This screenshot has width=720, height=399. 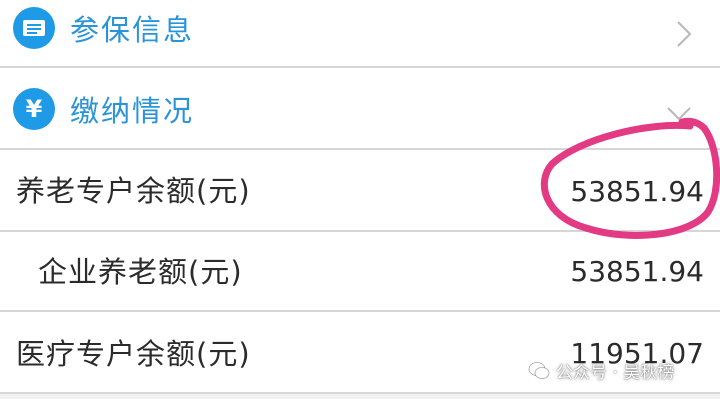 I want to click on watermark: 公众号 · 吴秋榜, so click(x=601, y=370).